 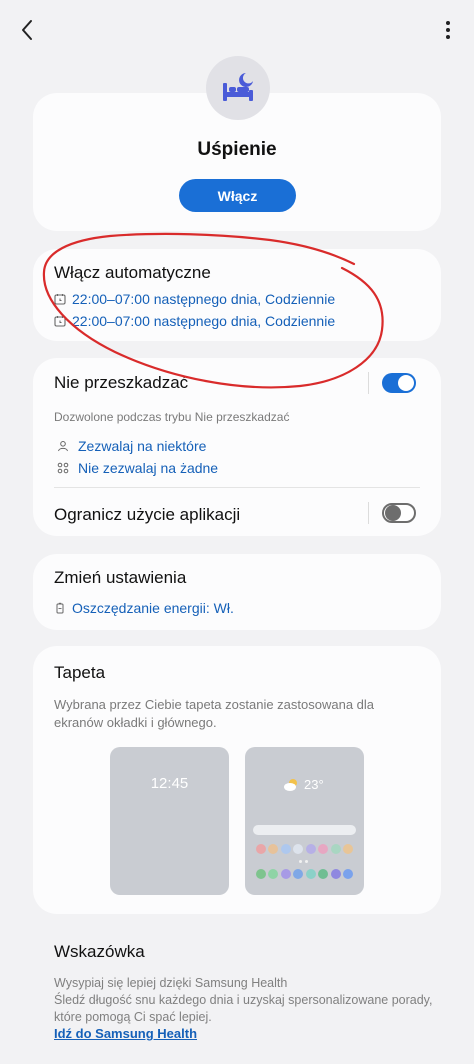 What do you see at coordinates (99, 951) in the screenshot?
I see `tip-title: Wskazówka` at bounding box center [99, 951].